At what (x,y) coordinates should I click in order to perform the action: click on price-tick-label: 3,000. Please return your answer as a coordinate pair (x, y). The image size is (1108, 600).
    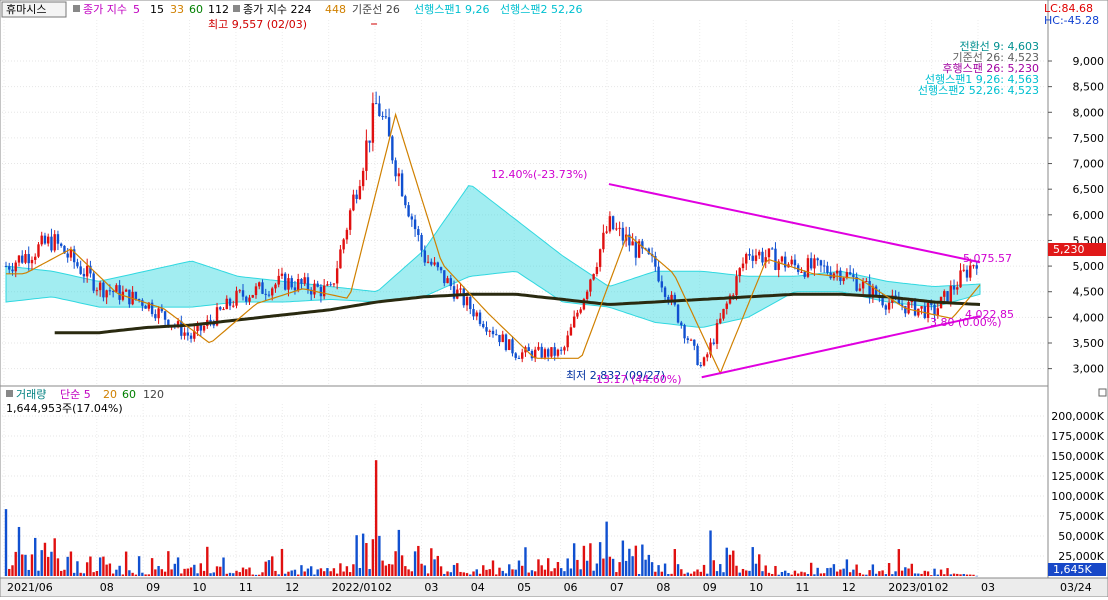
    Looking at the image, I should click on (1089, 369).